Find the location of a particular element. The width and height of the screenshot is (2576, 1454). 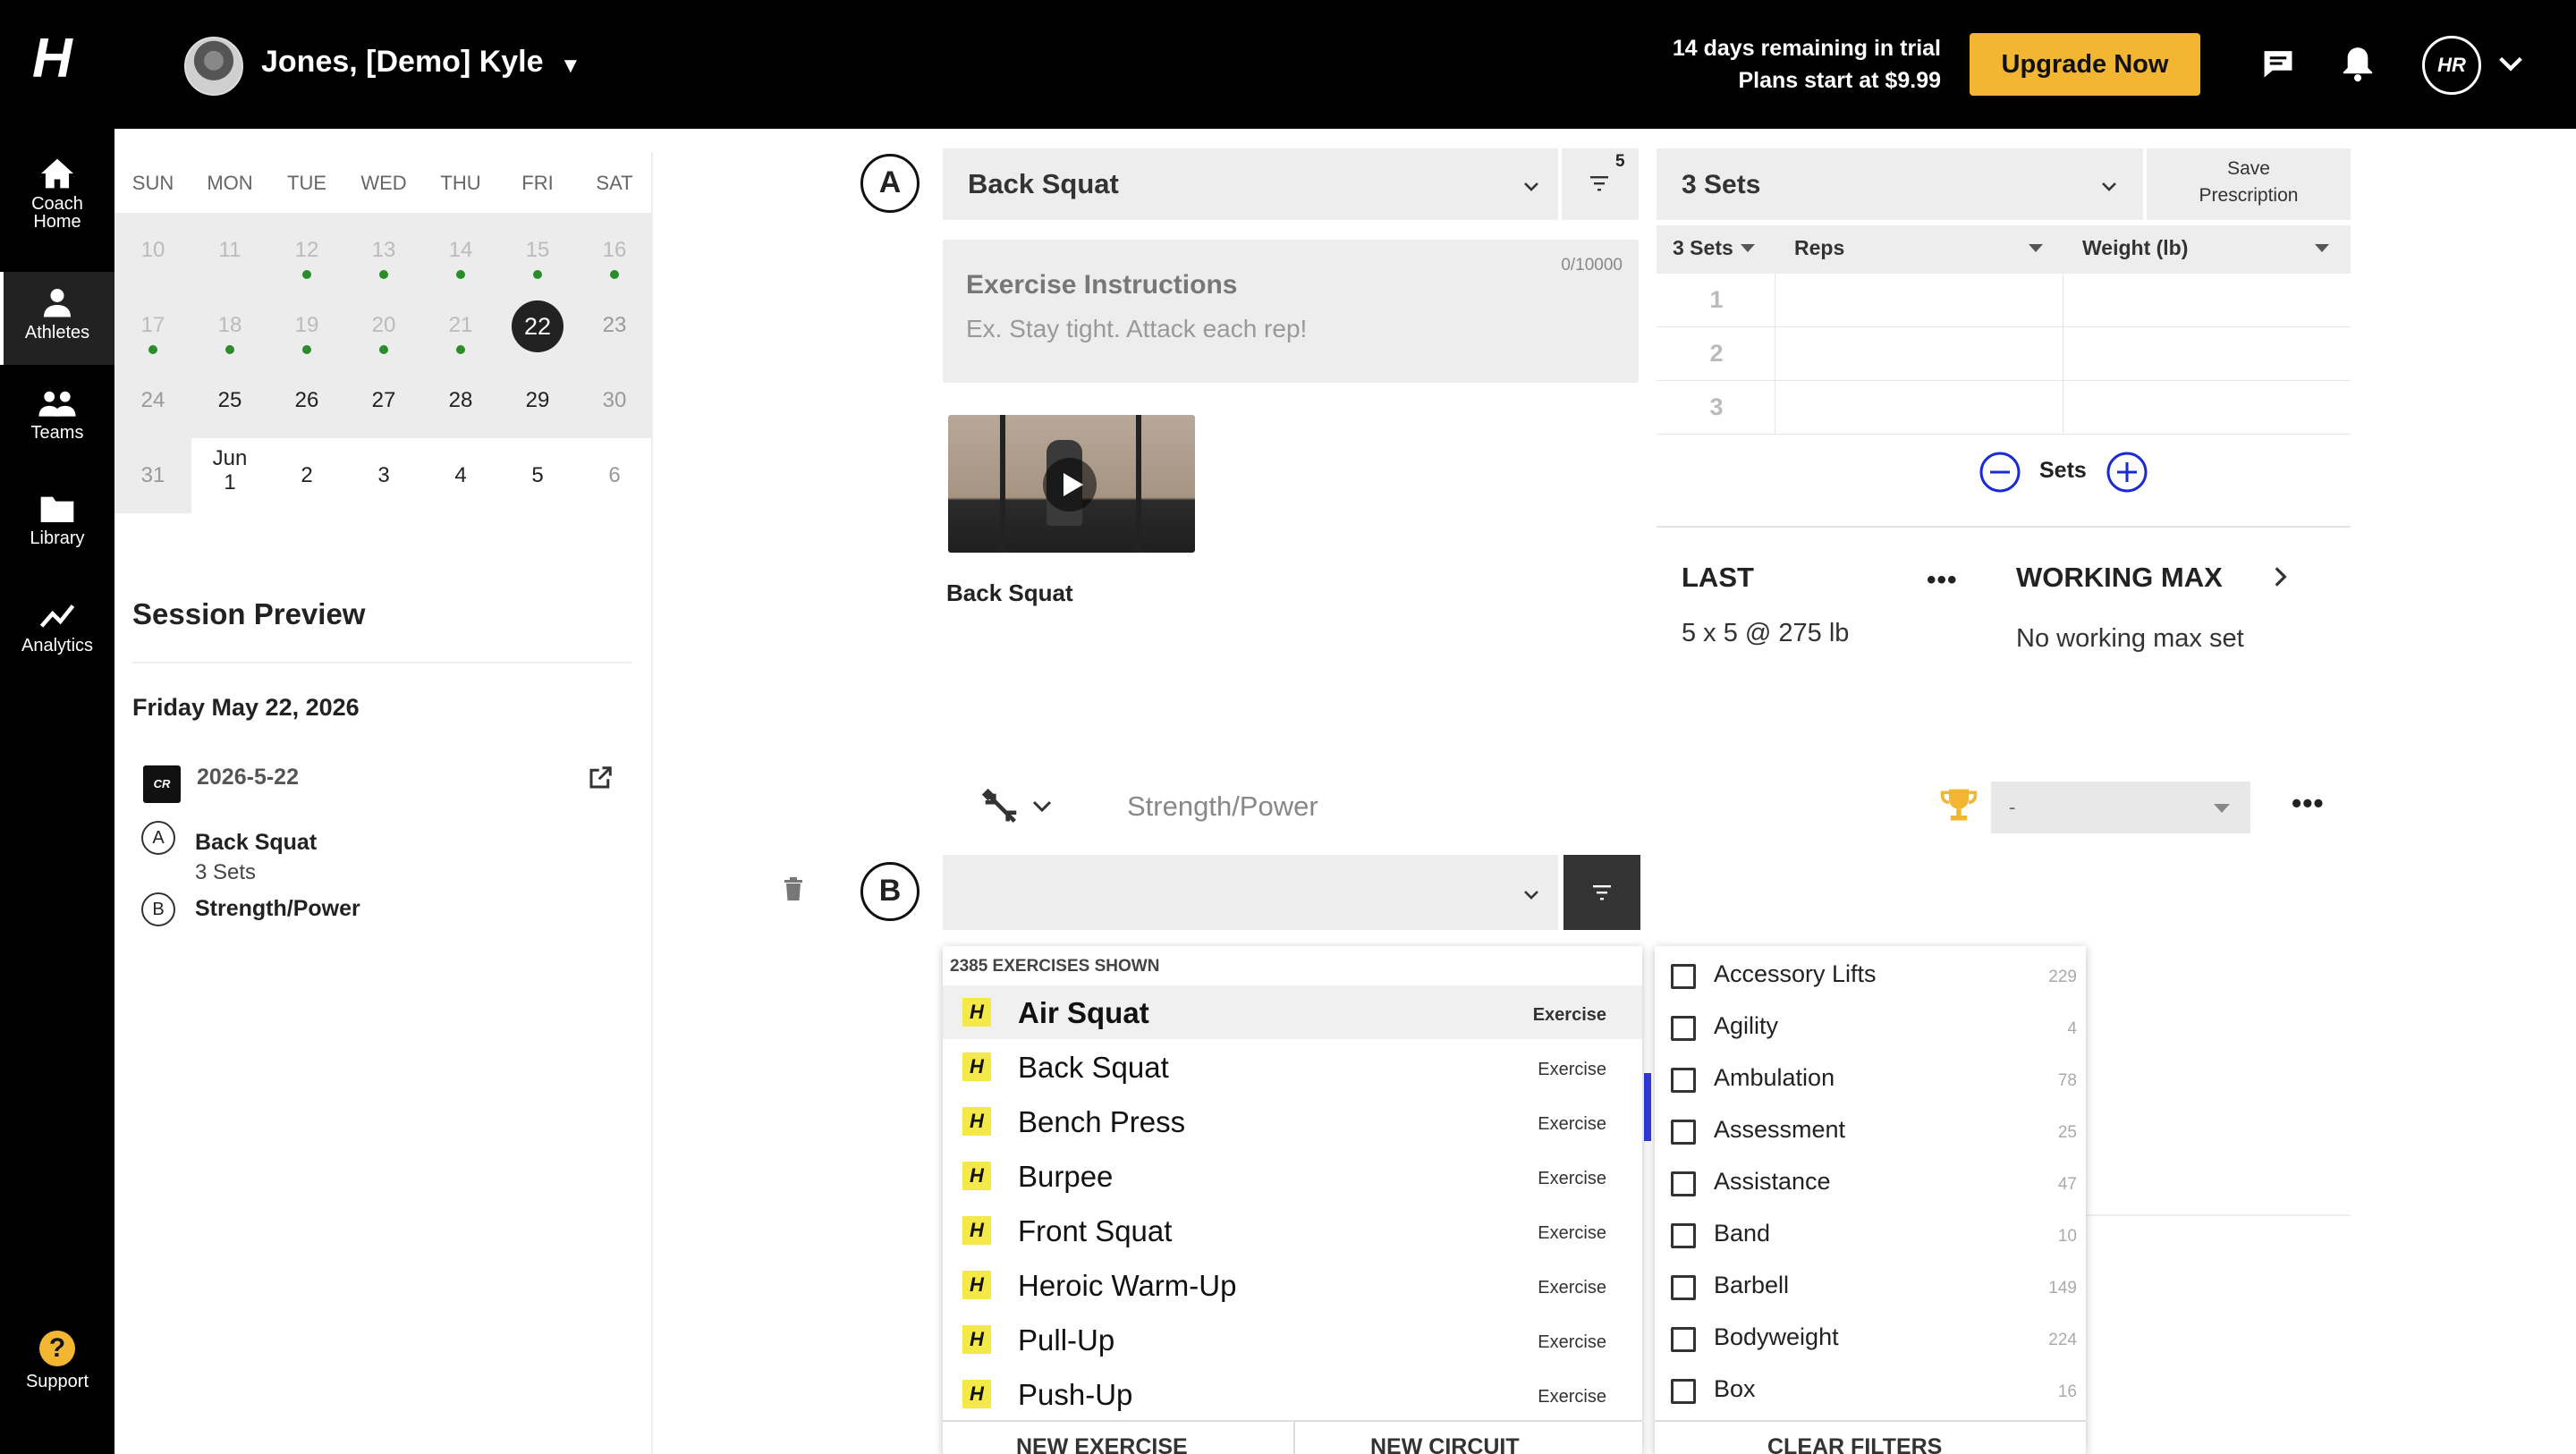

calendar-day: 13 is located at coordinates (383, 250).